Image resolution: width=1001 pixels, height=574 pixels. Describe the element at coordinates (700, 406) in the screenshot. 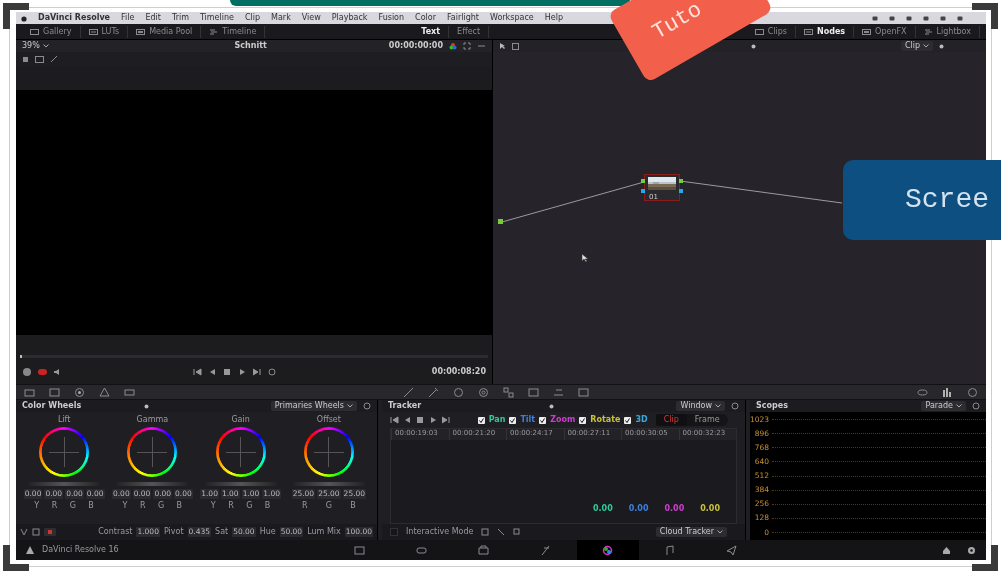

I see `mode-dropdown: Window` at that location.